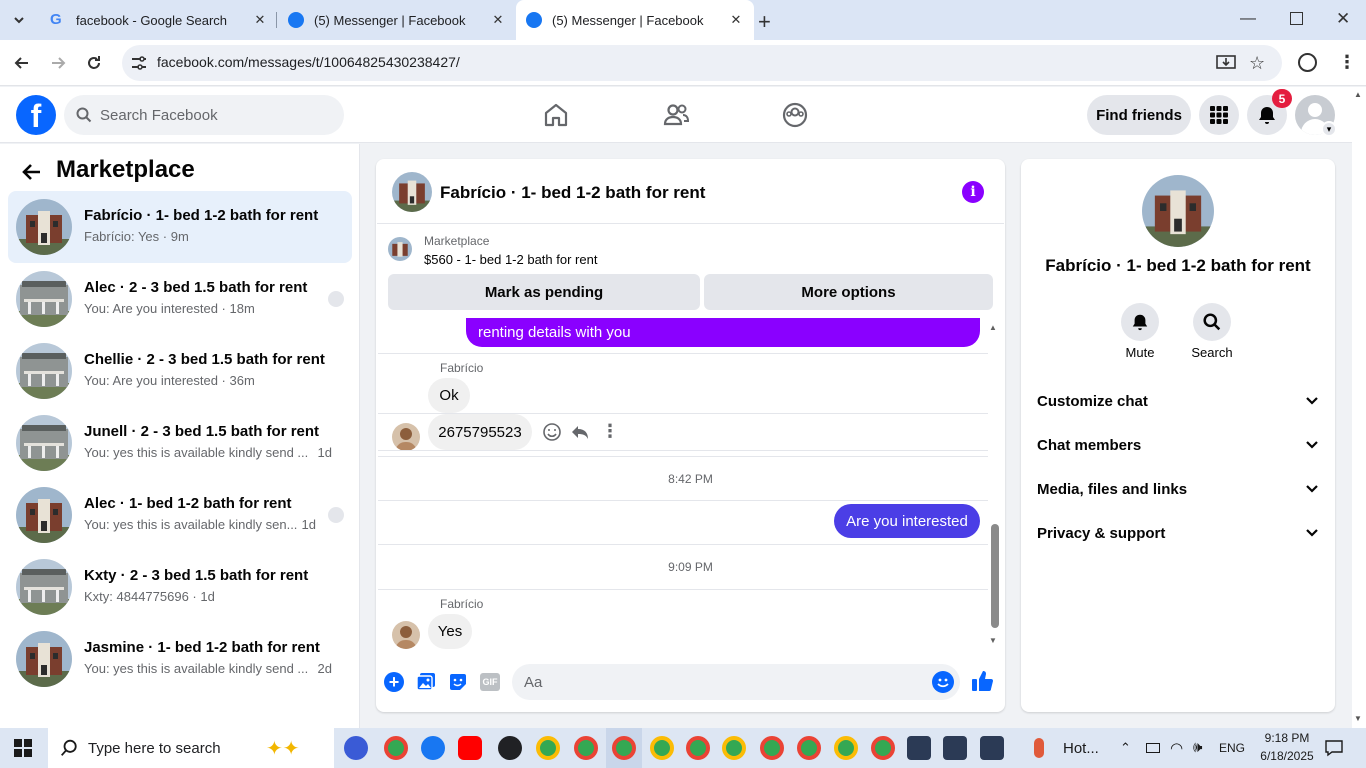 The image size is (1366, 768). Describe the element at coordinates (36, 115) in the screenshot. I see `facebook-logo: f` at that location.